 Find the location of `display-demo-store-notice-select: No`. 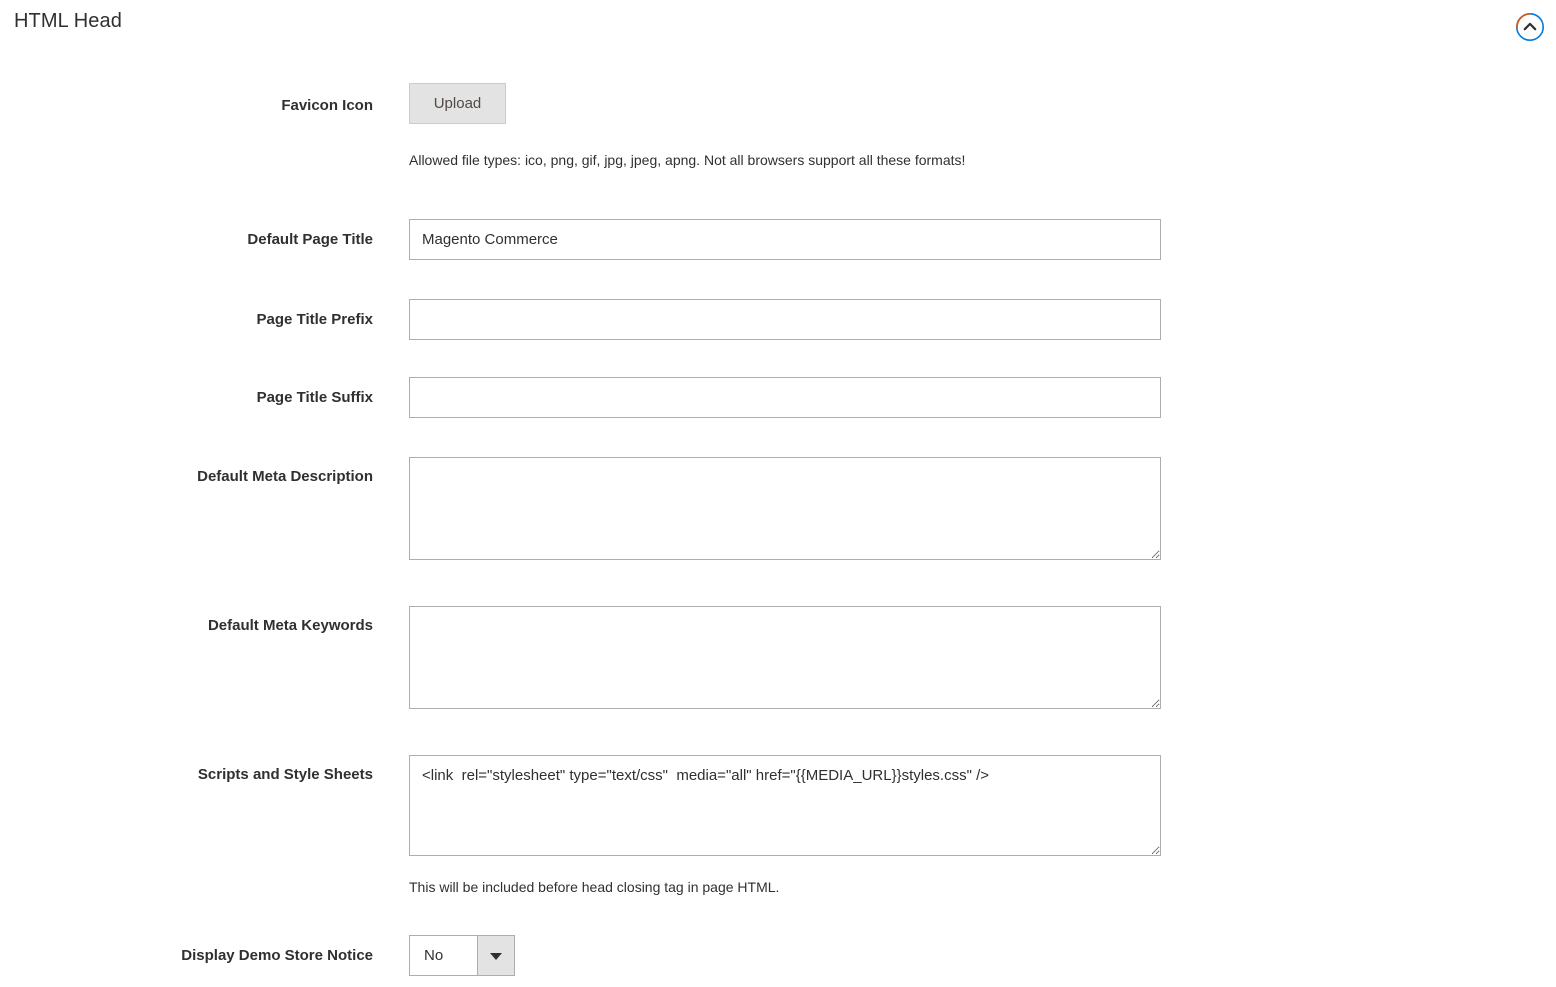

display-demo-store-notice-select: No is located at coordinates (462, 955).